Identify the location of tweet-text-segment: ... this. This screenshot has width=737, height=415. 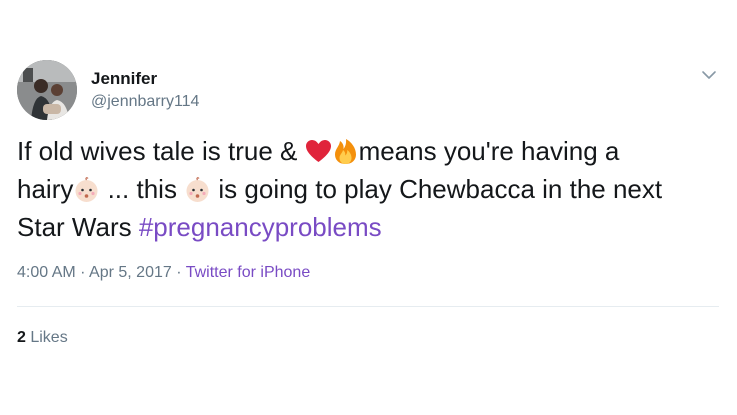
(142, 189).